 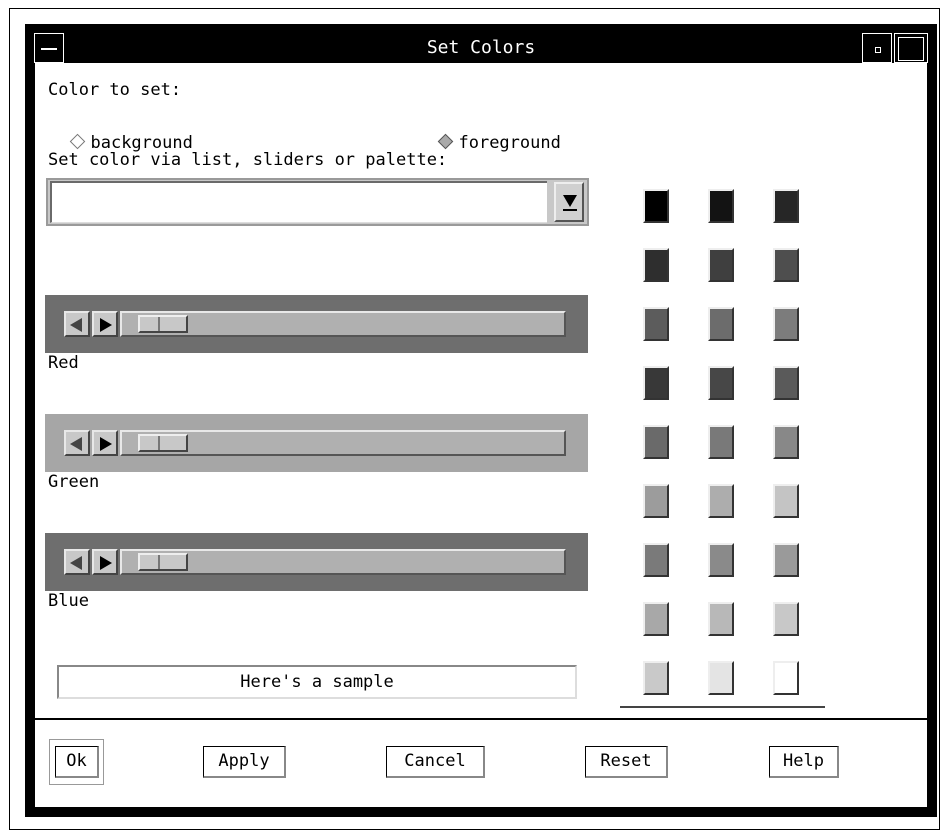 What do you see at coordinates (804, 762) in the screenshot?
I see `help-button: Help` at bounding box center [804, 762].